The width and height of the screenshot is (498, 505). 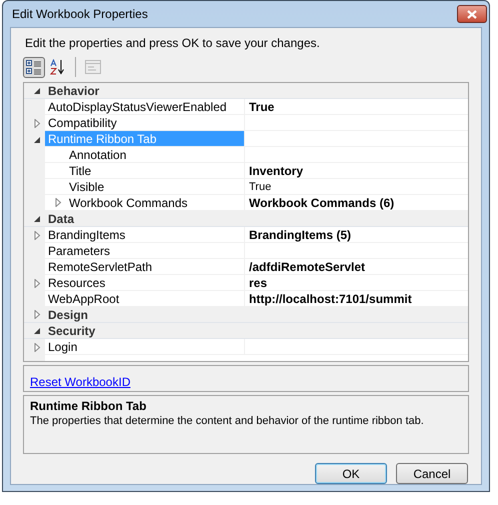 I want to click on property-value: http://localhost:7101/summit, so click(x=330, y=299).